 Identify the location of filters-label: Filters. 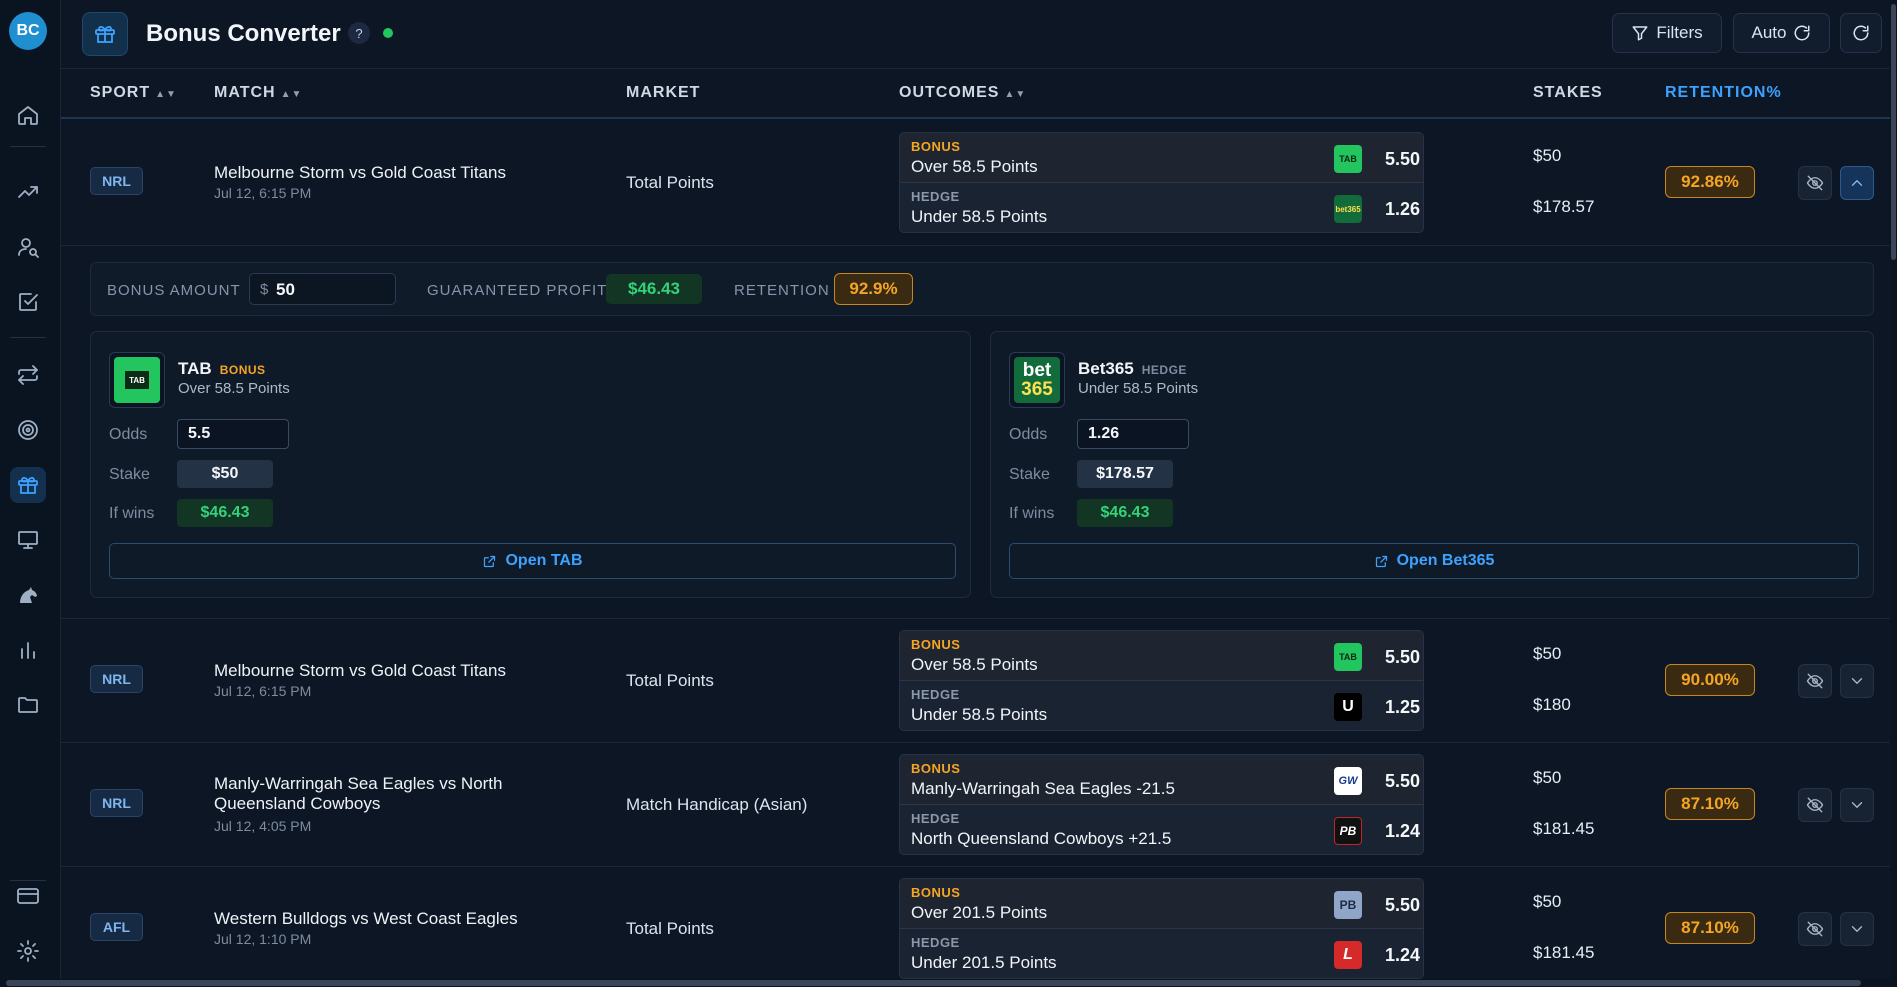
(1679, 32).